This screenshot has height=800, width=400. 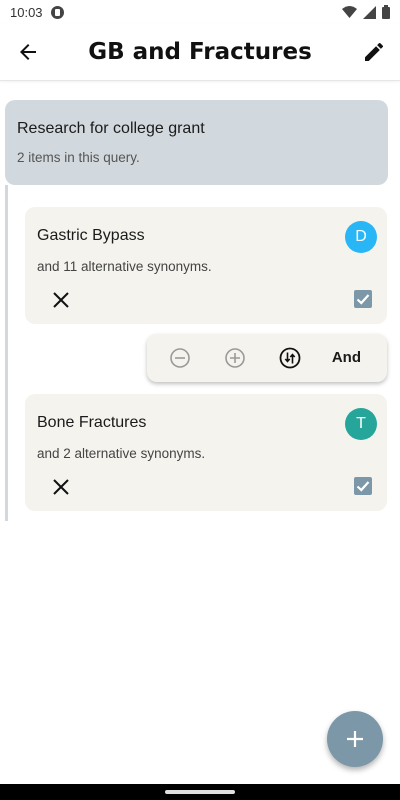 What do you see at coordinates (78, 157) in the screenshot?
I see `query-item-count: 2 items in this query.` at bounding box center [78, 157].